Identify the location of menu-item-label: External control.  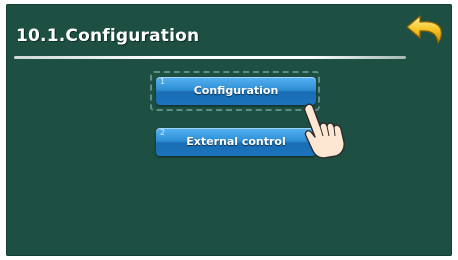
(236, 141).